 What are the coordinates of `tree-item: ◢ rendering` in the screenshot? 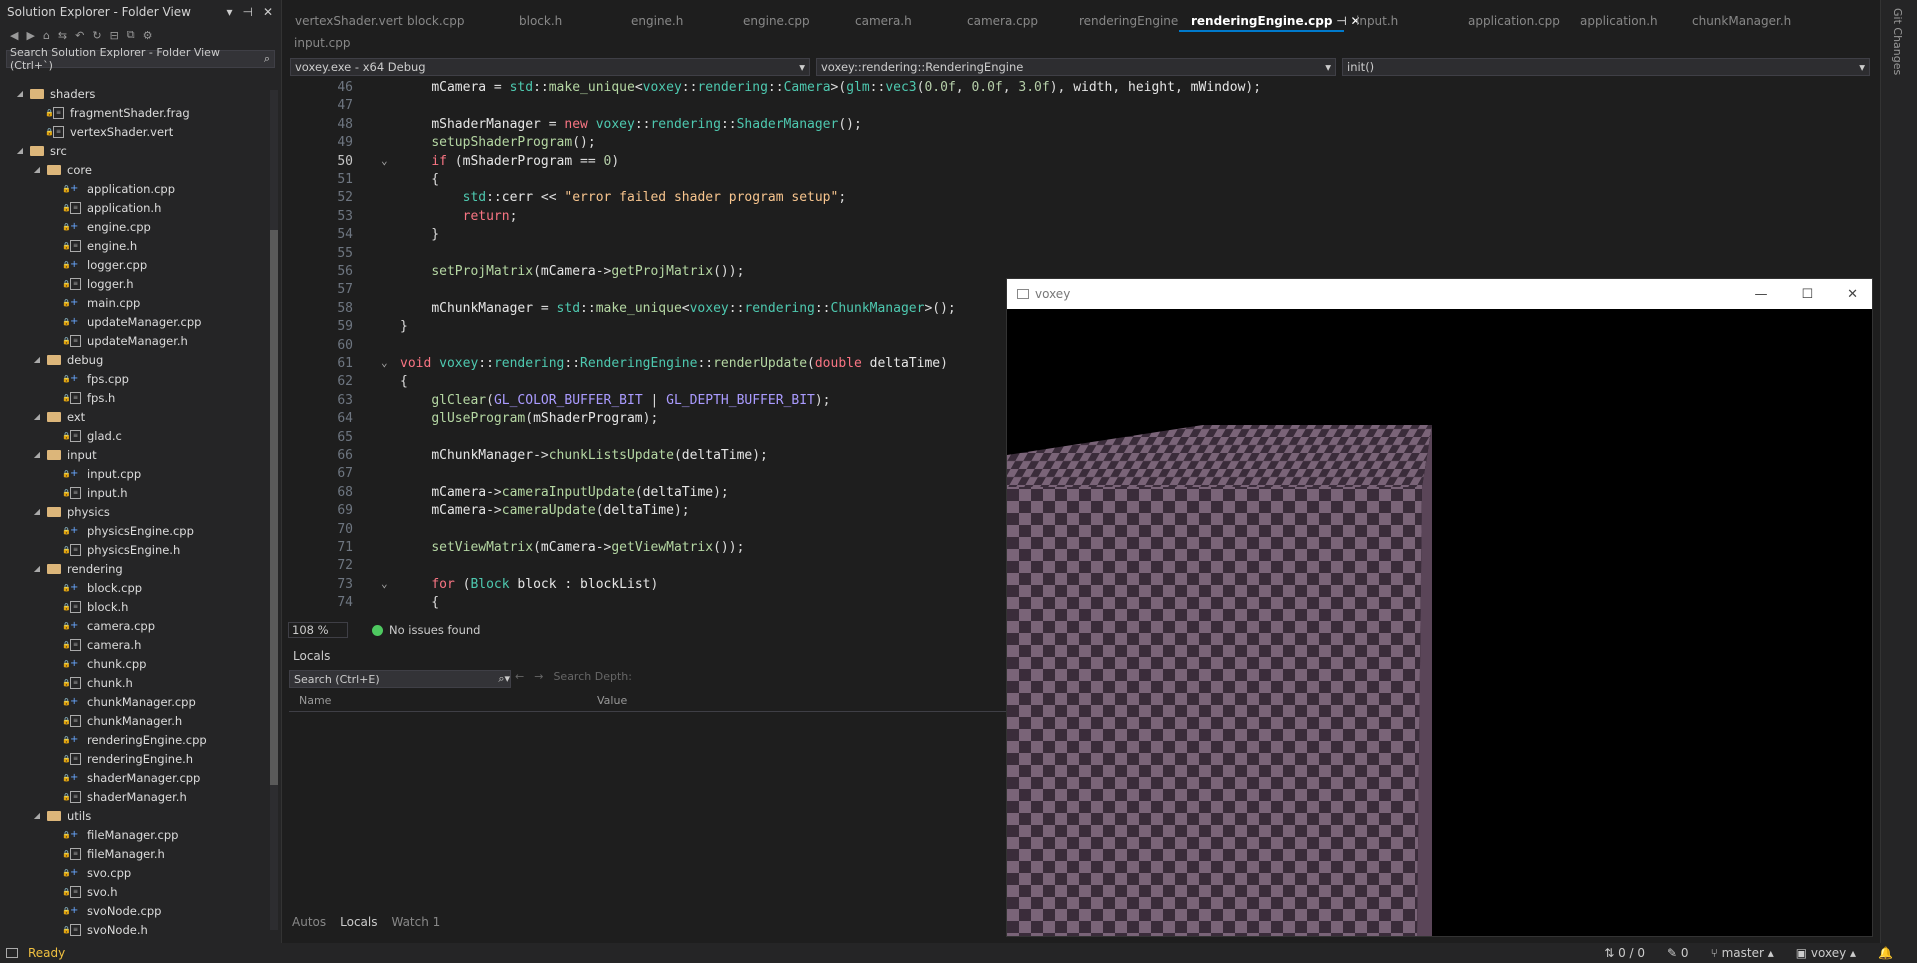 It's located at (135, 568).